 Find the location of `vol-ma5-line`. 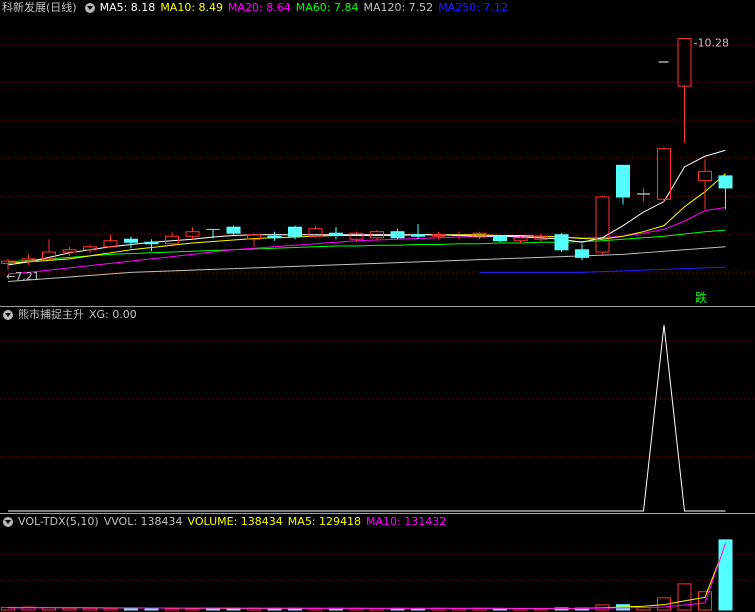

vol-ma5-line is located at coordinates (366, 577).